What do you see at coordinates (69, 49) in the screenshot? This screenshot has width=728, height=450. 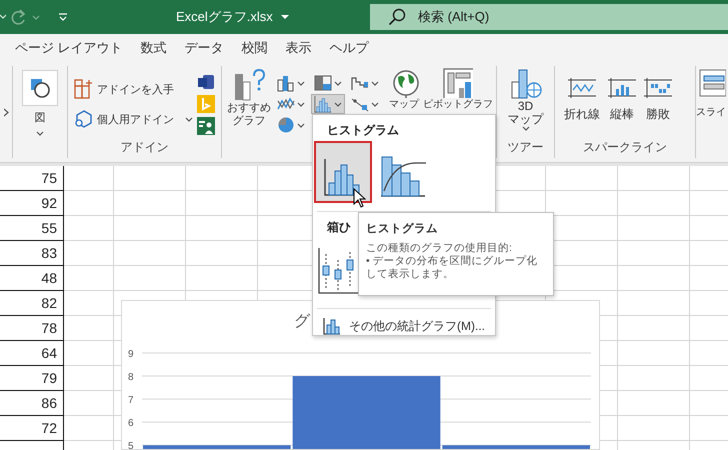 I see `ribbon-tab: ページ レイアウト` at bounding box center [69, 49].